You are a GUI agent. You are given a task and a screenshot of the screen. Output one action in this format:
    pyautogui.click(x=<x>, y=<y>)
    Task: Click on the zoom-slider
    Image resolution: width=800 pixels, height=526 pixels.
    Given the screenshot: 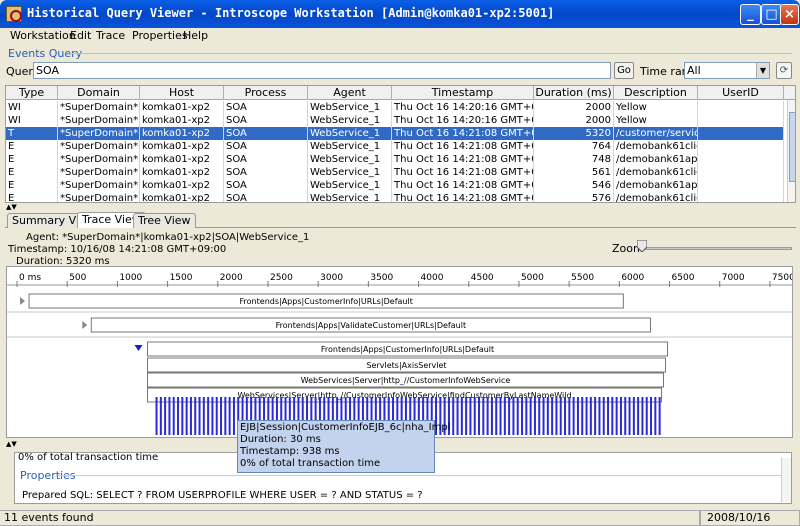 What is the action you would take?
    pyautogui.click(x=716, y=248)
    